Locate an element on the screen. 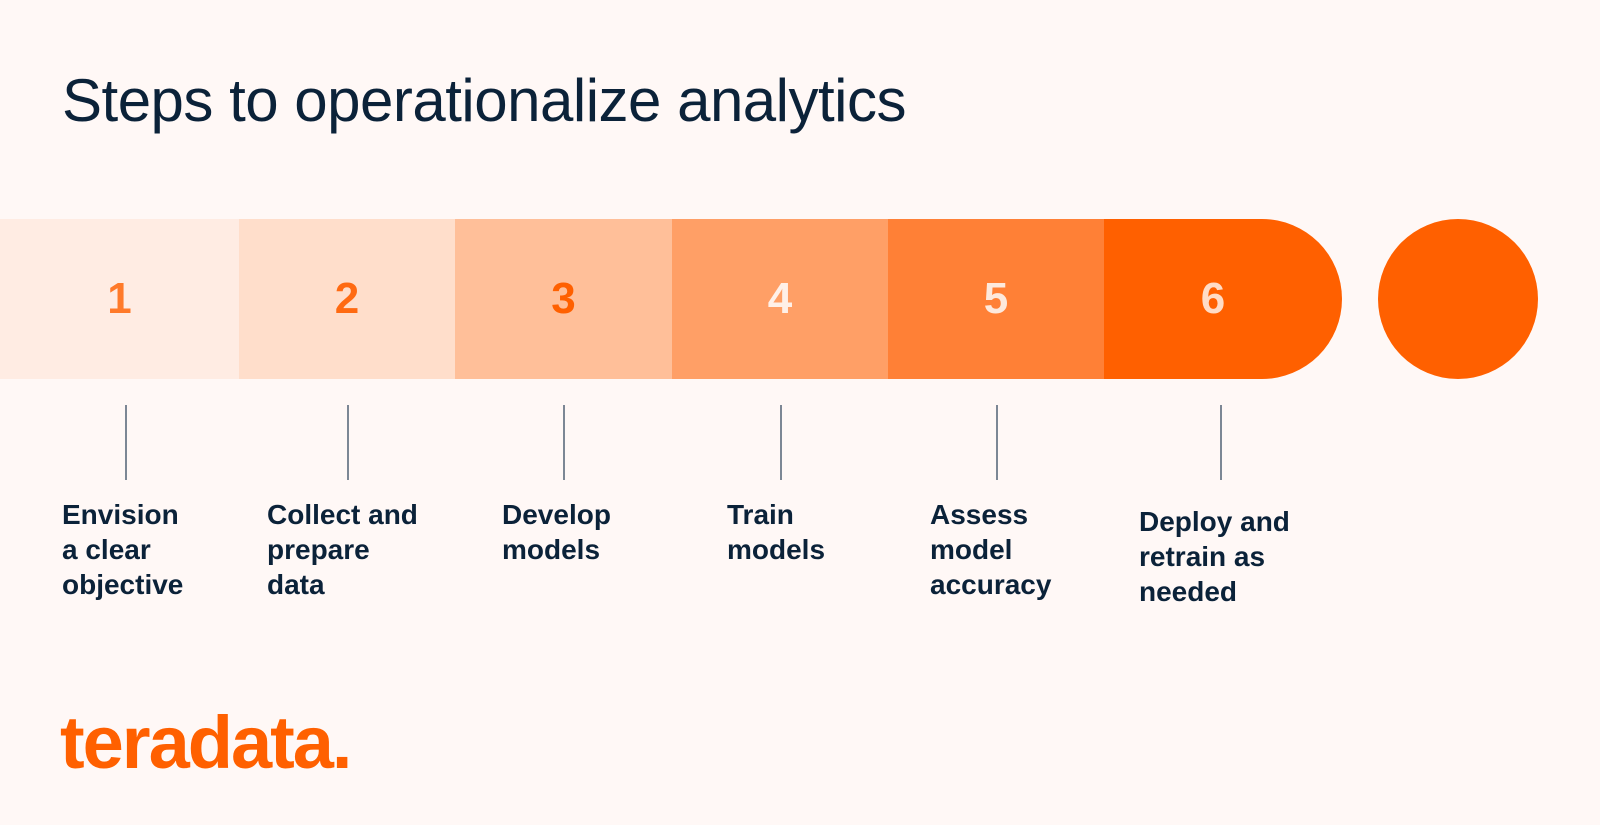 The height and width of the screenshot is (825, 1600). step-1-segment: 1 is located at coordinates (119, 299).